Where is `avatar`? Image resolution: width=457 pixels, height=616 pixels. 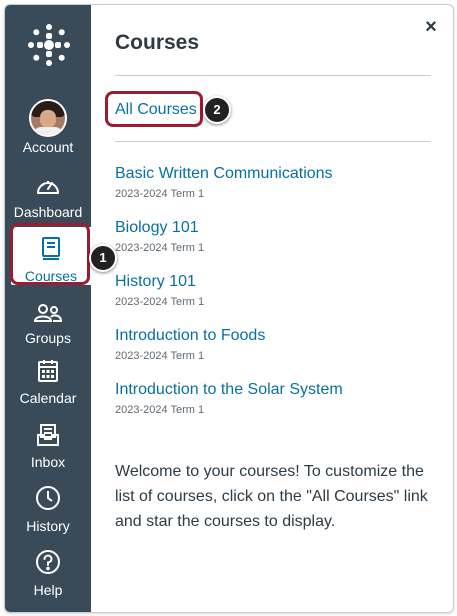
avatar is located at coordinates (48, 118).